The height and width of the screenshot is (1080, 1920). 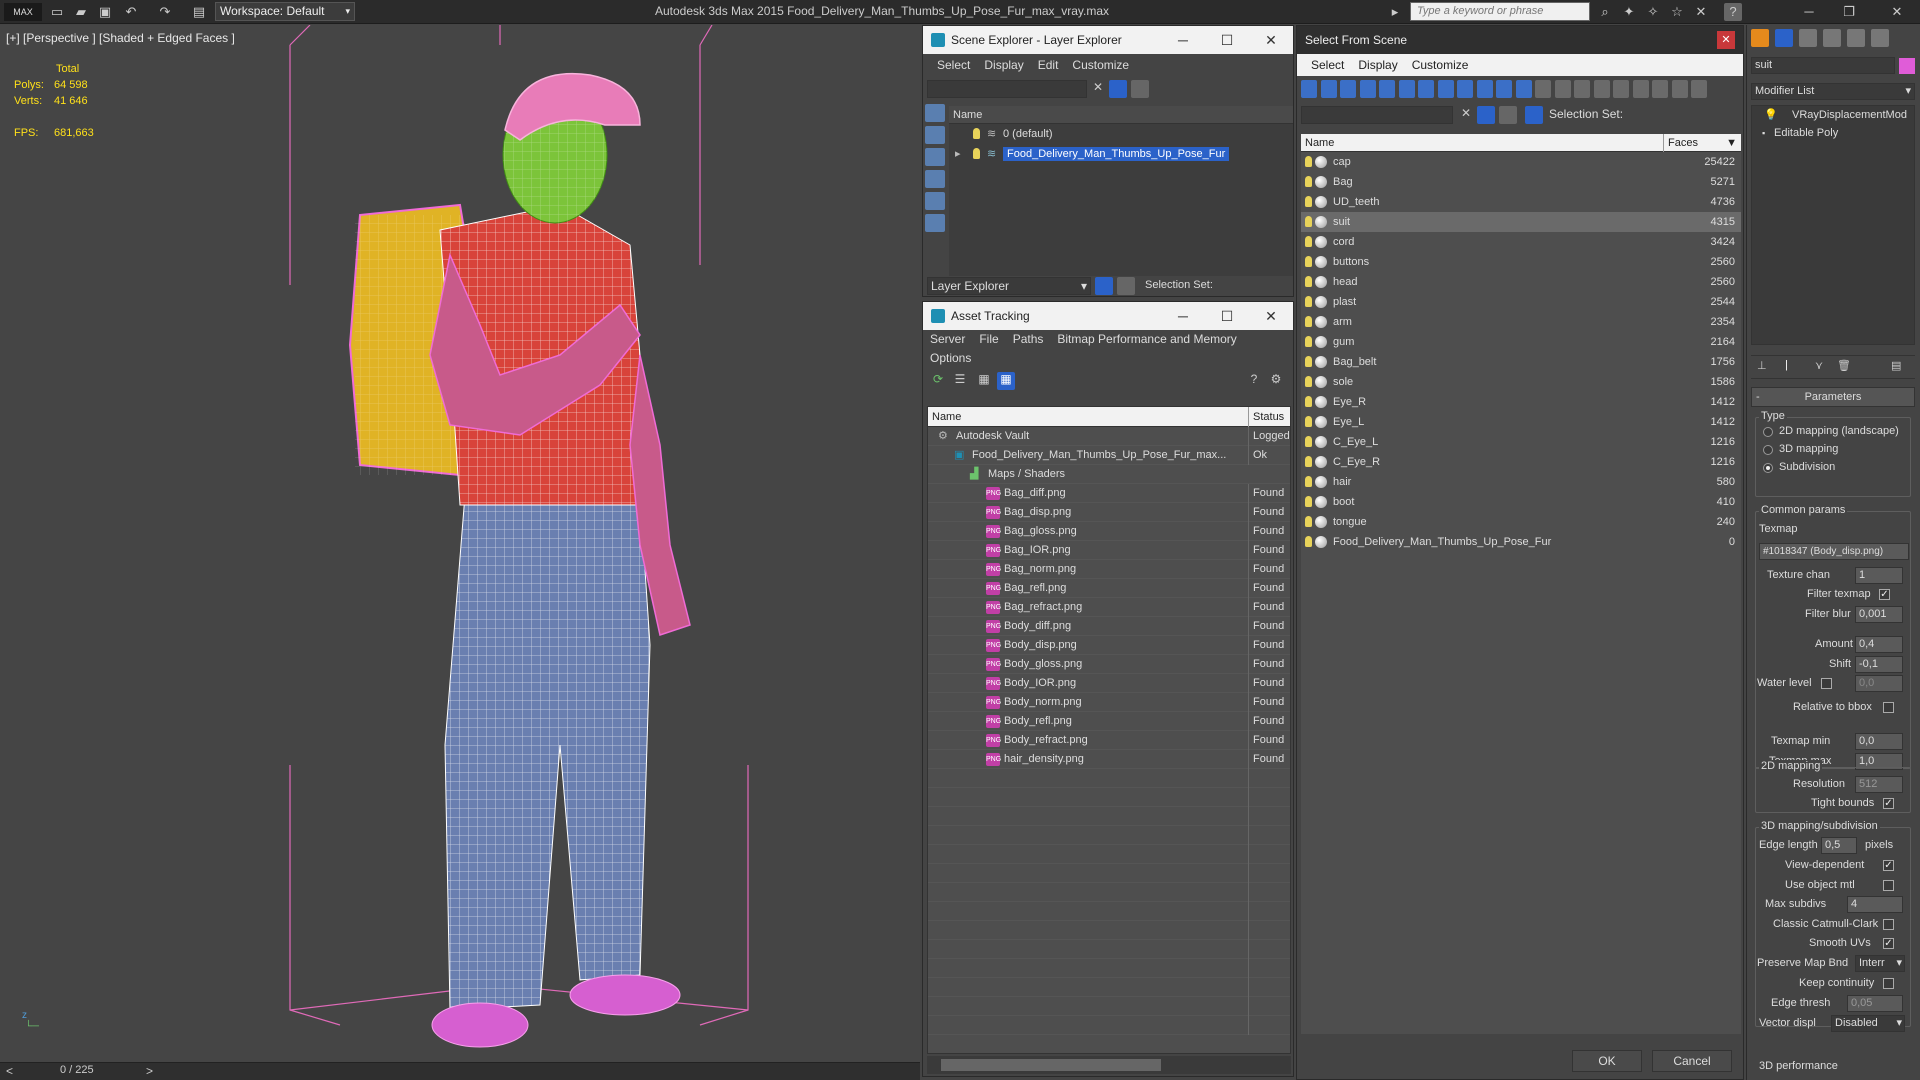 I want to click on layer-row-food-delivery: ▸ ≋ Food_Delivery_Man_Thumbs_Up_Pose_Fur, so click(x=1121, y=154).